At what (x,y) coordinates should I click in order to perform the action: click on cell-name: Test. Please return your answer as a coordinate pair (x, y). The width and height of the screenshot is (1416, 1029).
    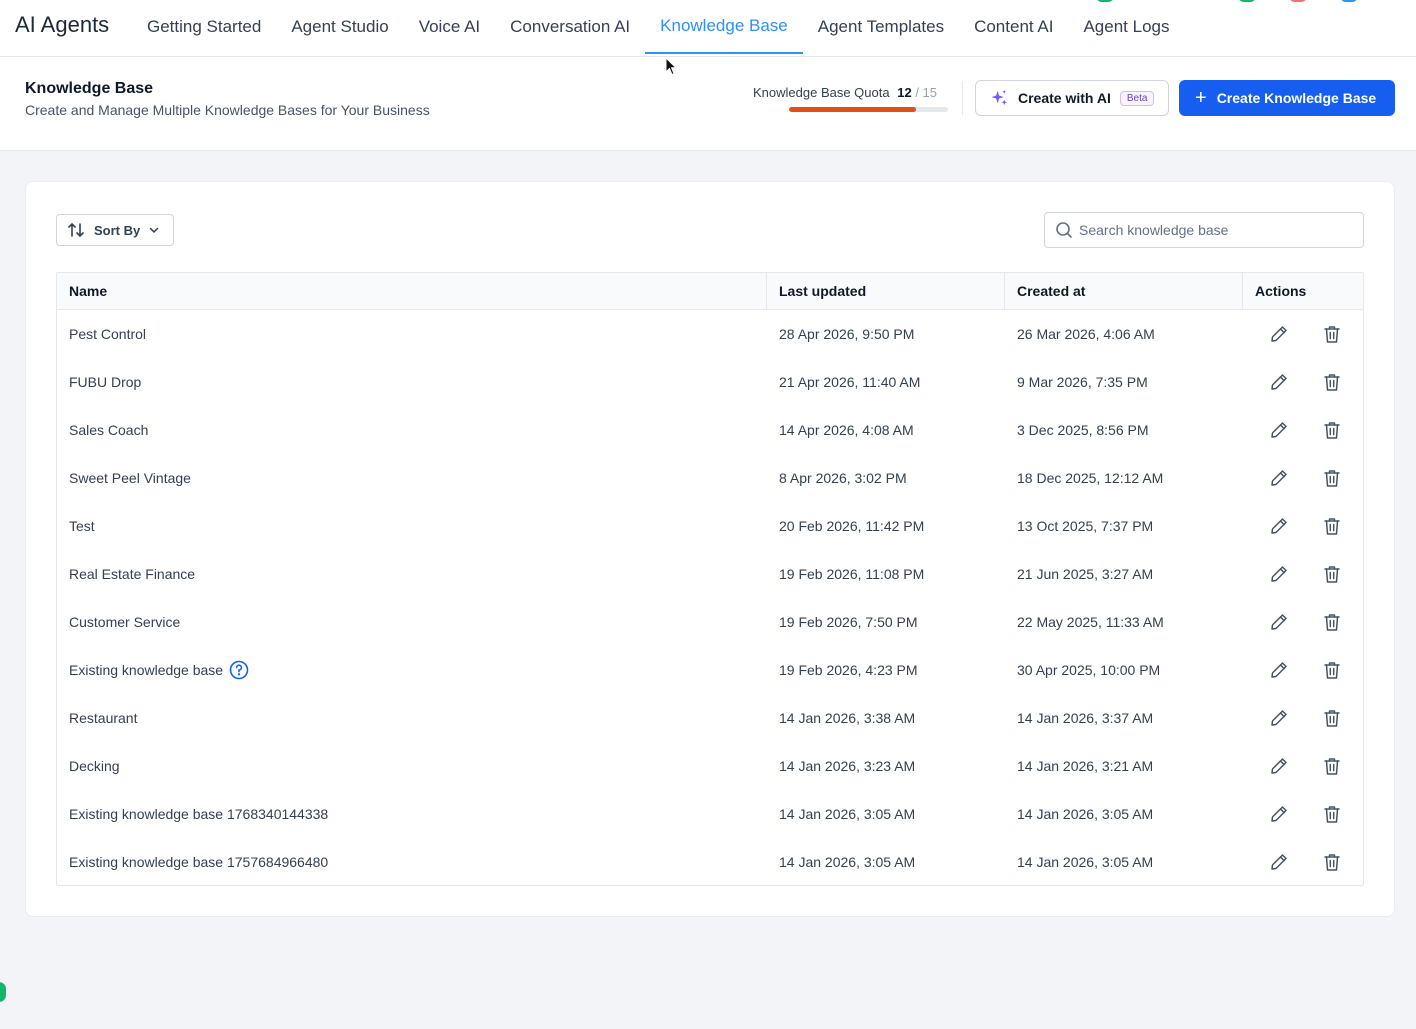
    Looking at the image, I should click on (412, 526).